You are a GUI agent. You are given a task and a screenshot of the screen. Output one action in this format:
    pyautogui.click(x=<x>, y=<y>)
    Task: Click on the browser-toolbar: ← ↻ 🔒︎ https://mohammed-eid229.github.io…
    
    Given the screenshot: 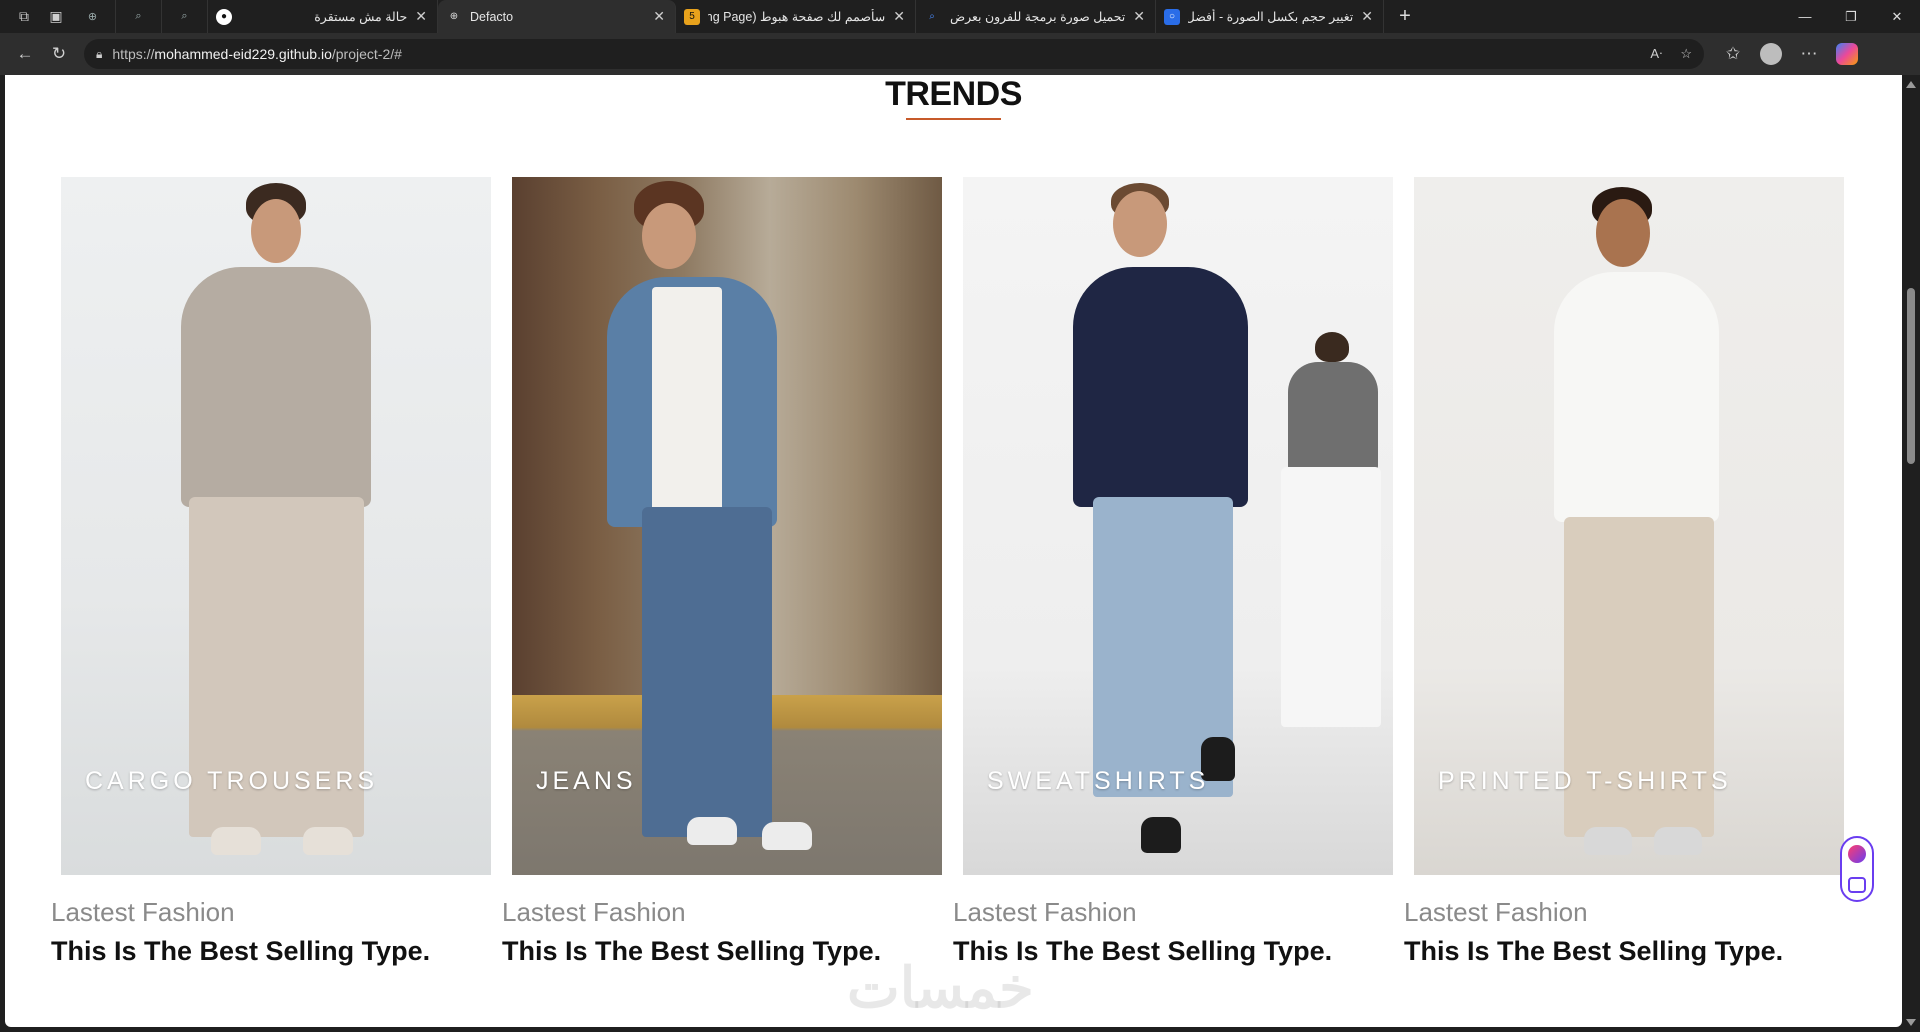 What is the action you would take?
    pyautogui.click(x=960, y=54)
    